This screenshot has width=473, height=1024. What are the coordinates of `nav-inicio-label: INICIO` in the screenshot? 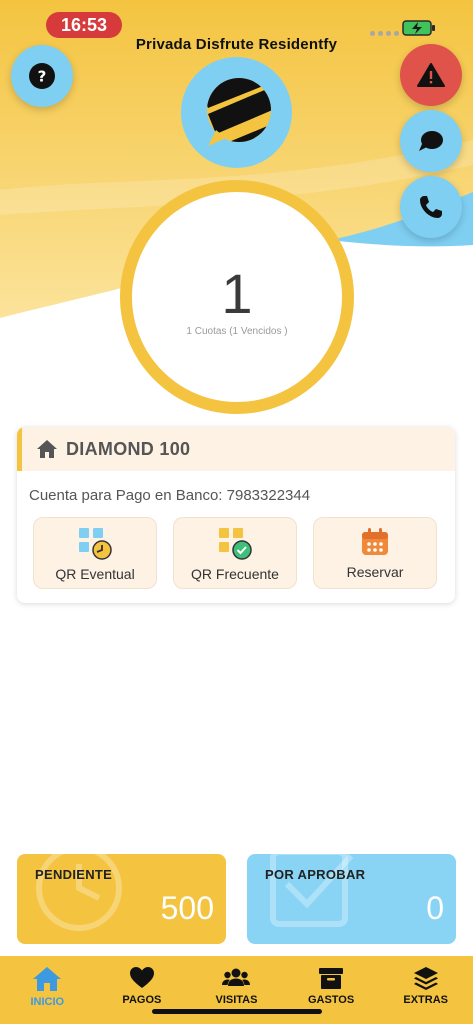 It's located at (47, 1002).